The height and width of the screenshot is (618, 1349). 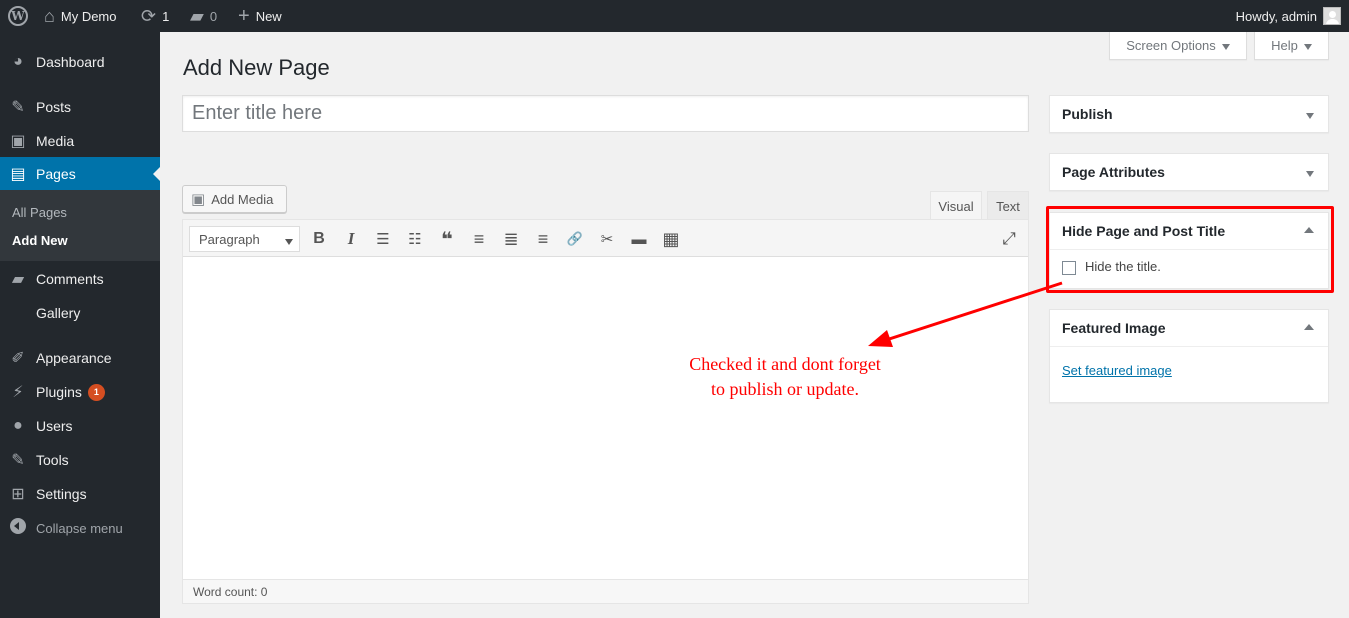 I want to click on menu-item-gallery: Gallery, so click(x=80, y=313).